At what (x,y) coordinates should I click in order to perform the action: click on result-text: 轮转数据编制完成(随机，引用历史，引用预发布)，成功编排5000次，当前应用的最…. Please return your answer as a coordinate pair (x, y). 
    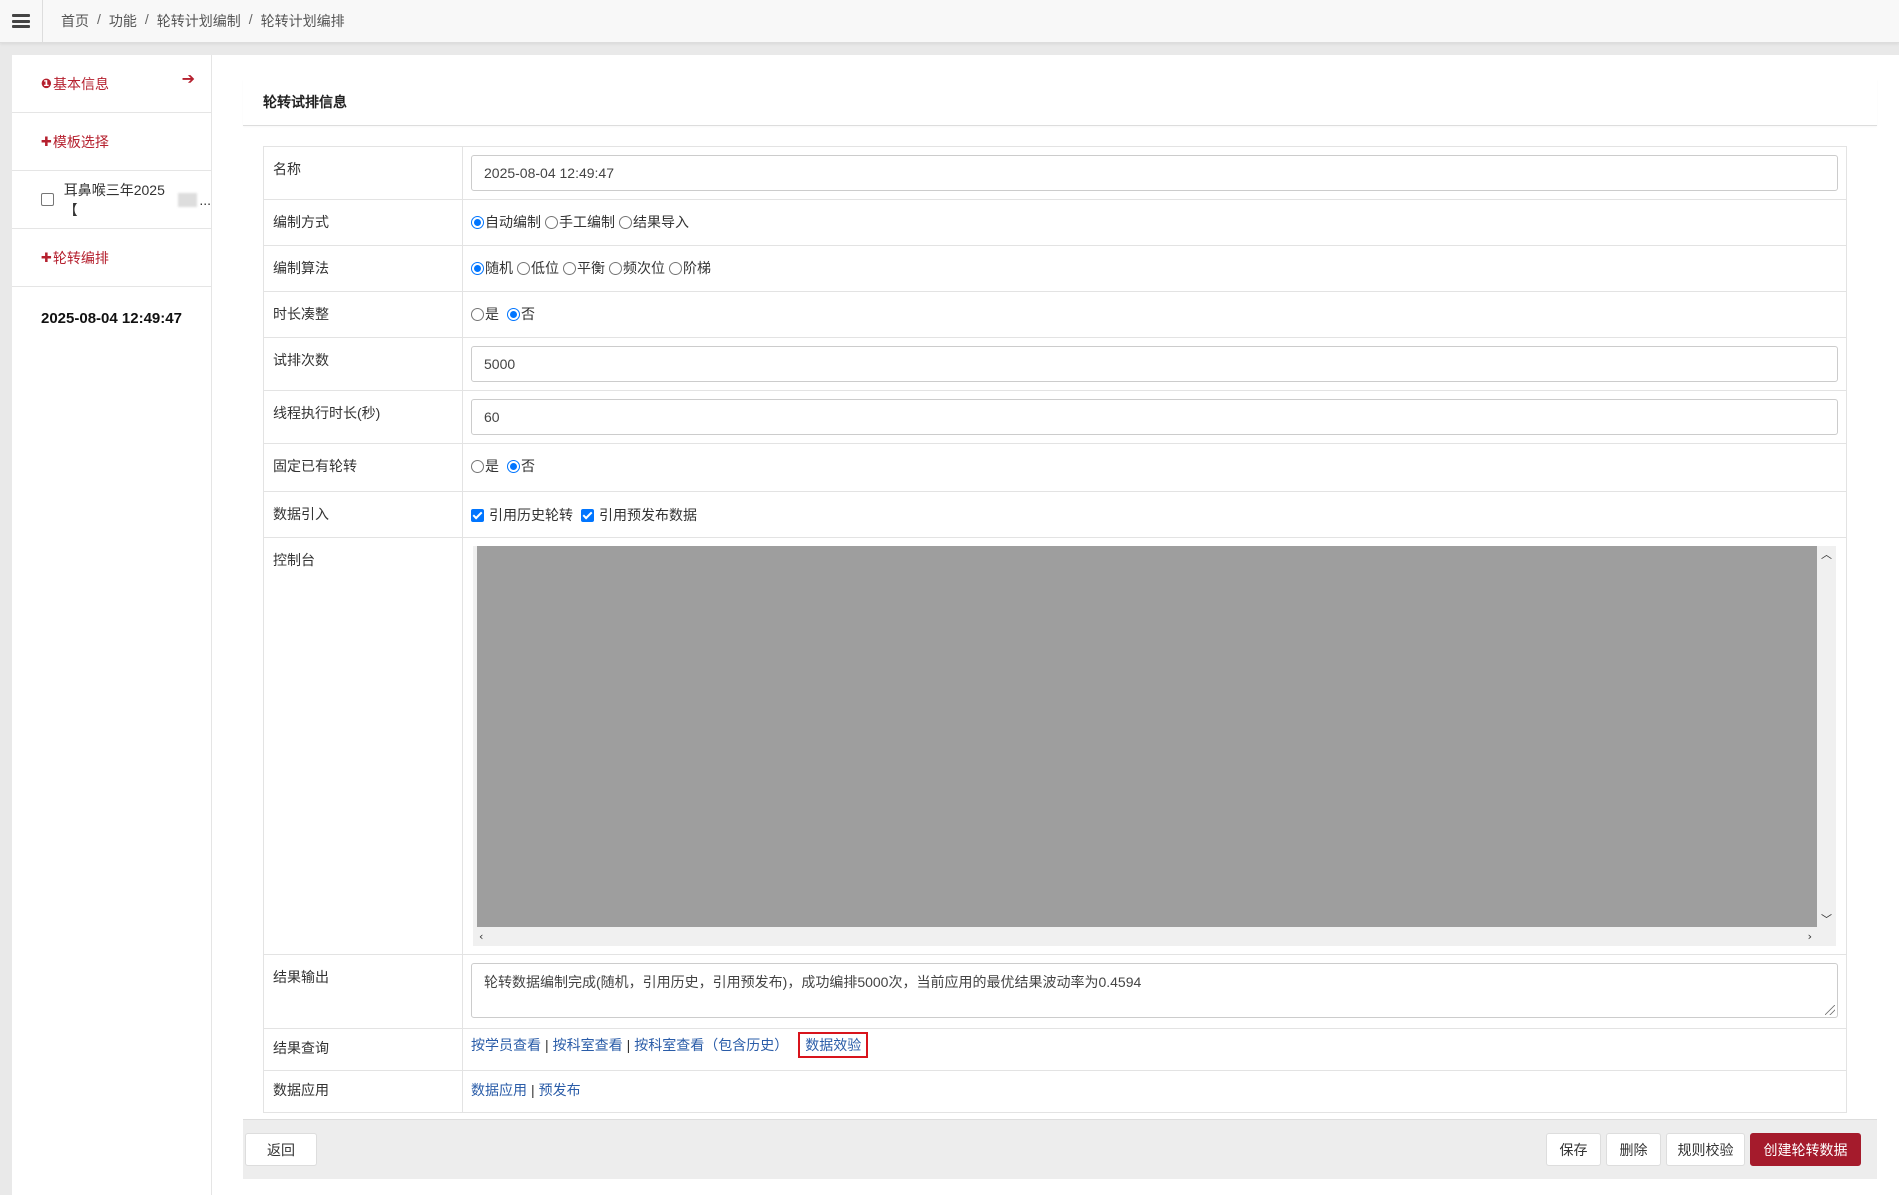
    Looking at the image, I should click on (813, 982).